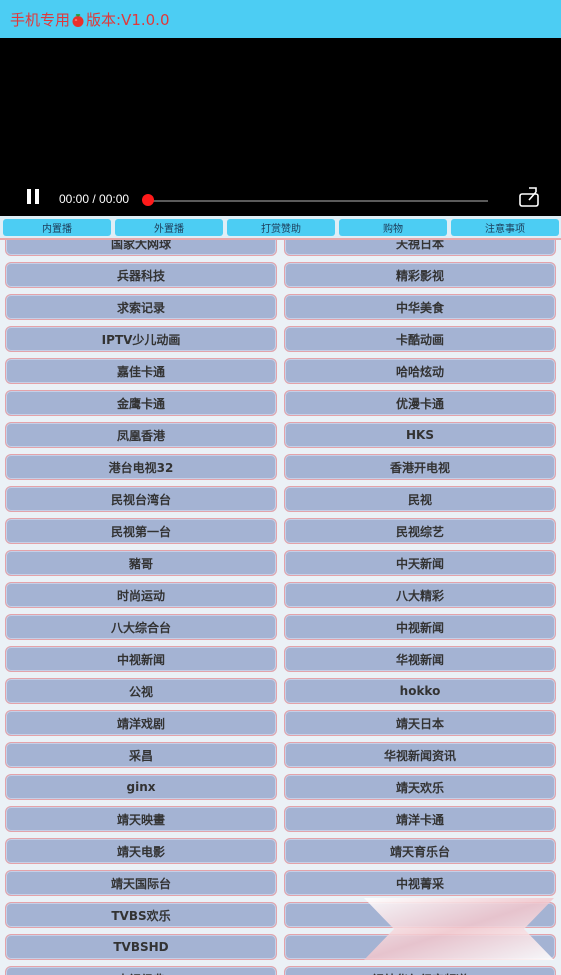  Describe the element at coordinates (420, 435) in the screenshot. I see `channel-button: HKS` at that location.